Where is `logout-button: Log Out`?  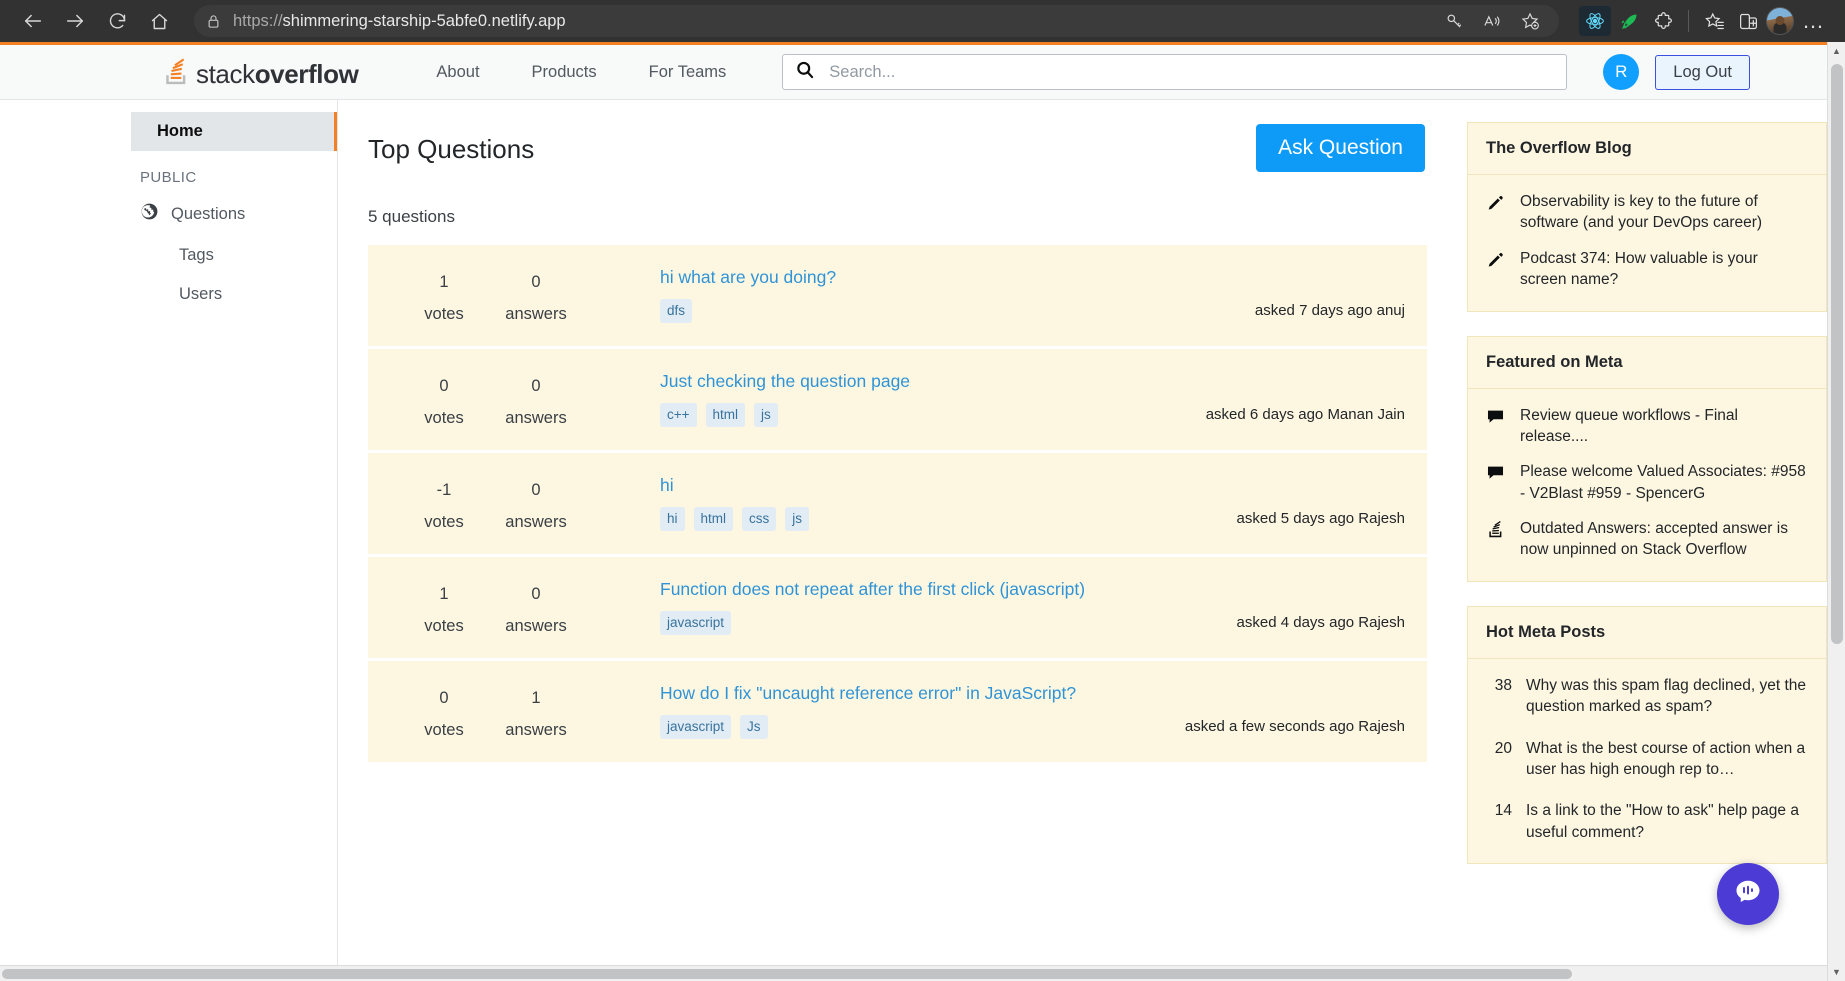 logout-button: Log Out is located at coordinates (1703, 72).